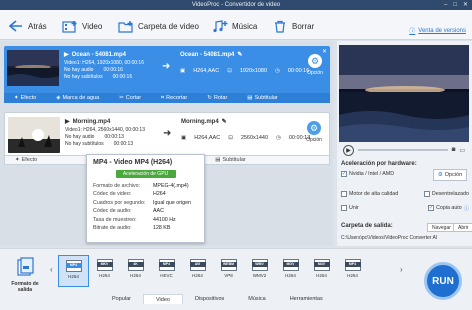  Describe the element at coordinates (278, 138) in the screenshot. I see `clock-icon: ◷` at that location.